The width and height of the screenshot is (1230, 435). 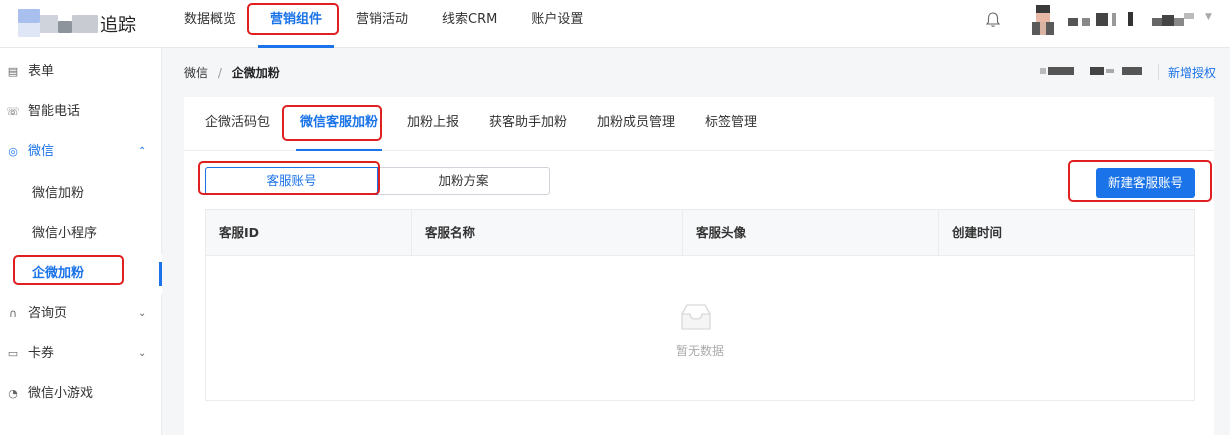 What do you see at coordinates (58, 273) in the screenshot?
I see `sidebar-sub-label: 企微加粉` at bounding box center [58, 273].